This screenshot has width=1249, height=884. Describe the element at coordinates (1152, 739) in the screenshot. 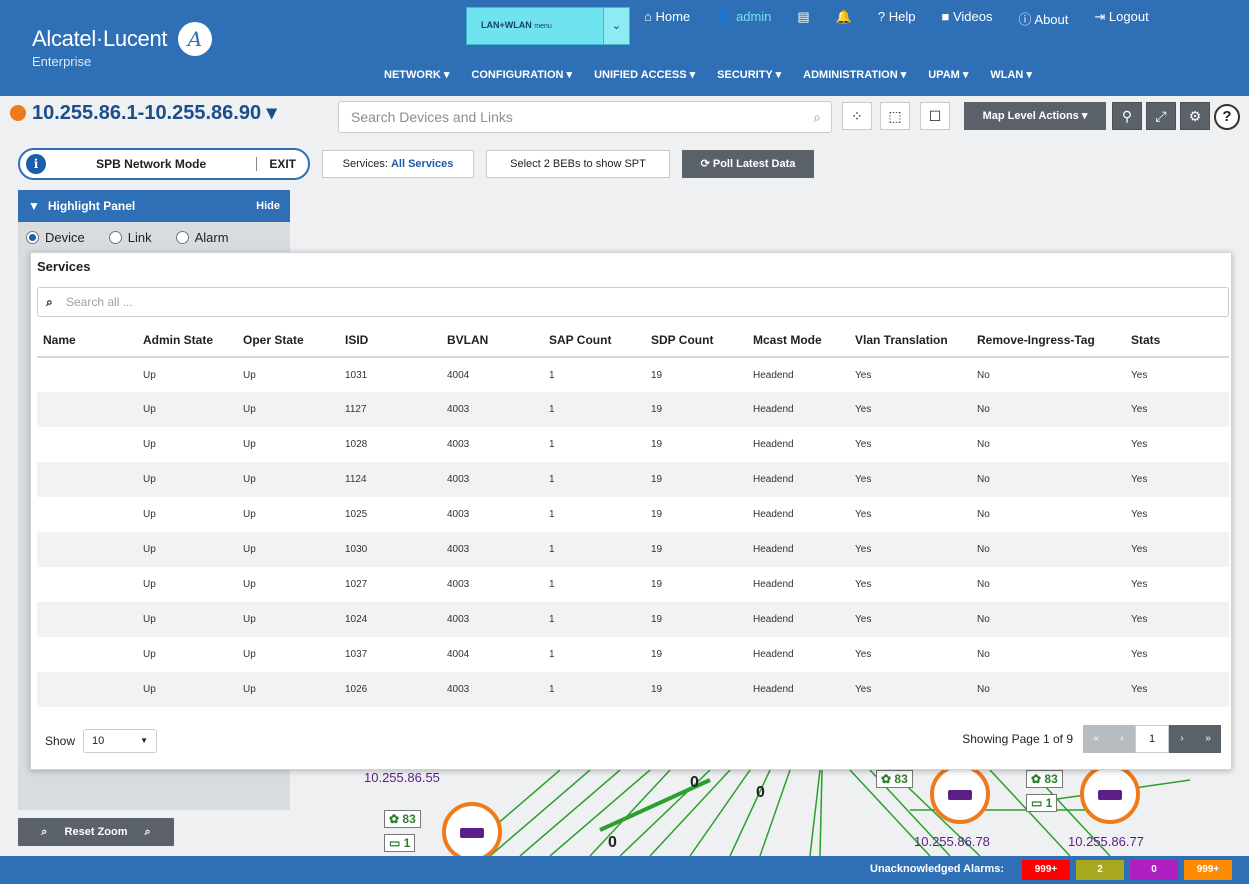

I see `current-page-input: 1` at that location.